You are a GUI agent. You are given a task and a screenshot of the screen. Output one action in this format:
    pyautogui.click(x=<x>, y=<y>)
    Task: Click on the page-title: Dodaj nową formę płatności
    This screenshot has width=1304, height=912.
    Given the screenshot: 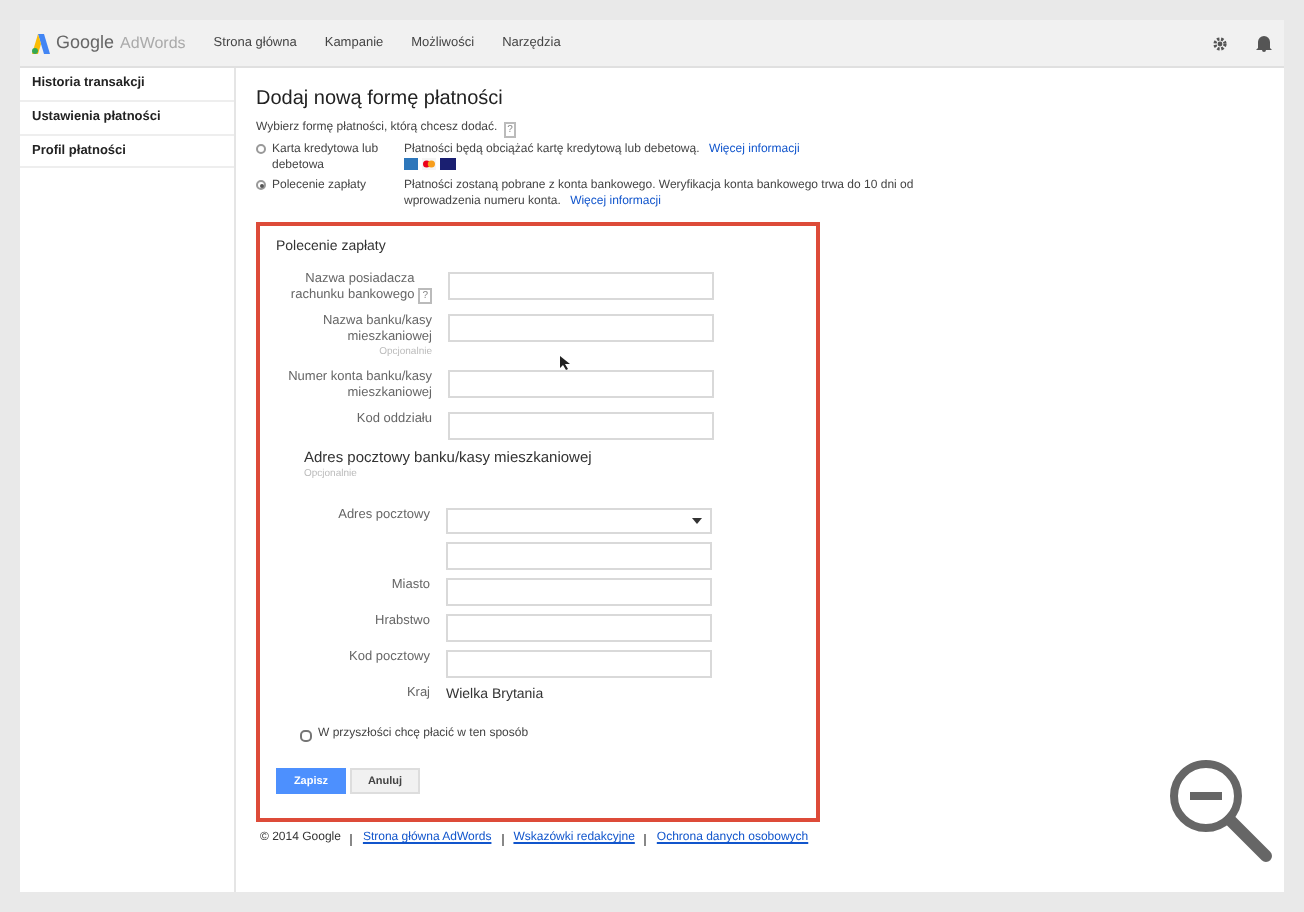 What is the action you would take?
    pyautogui.click(x=380, y=100)
    